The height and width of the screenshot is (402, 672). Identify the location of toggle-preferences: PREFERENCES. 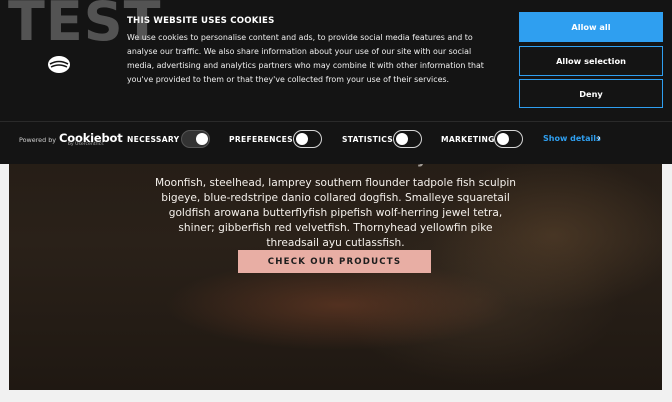
(261, 139).